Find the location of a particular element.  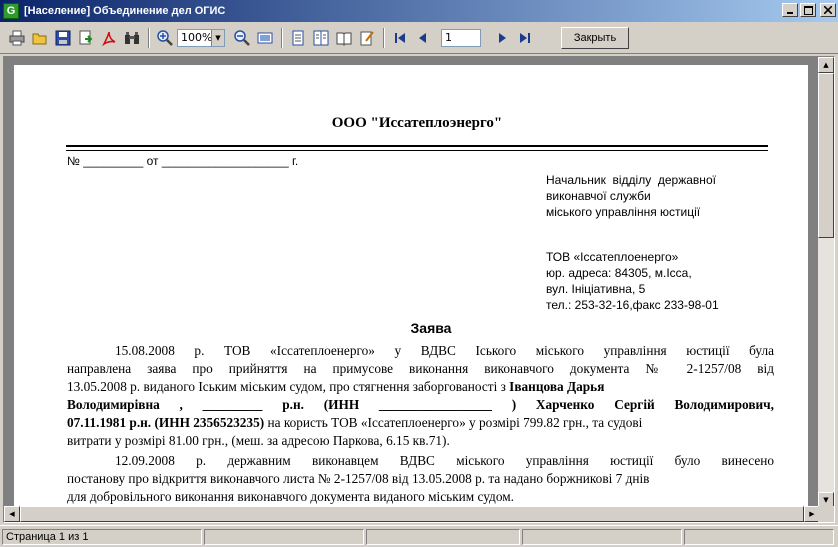

scroll-left-button: ◀ is located at coordinates (12, 514).